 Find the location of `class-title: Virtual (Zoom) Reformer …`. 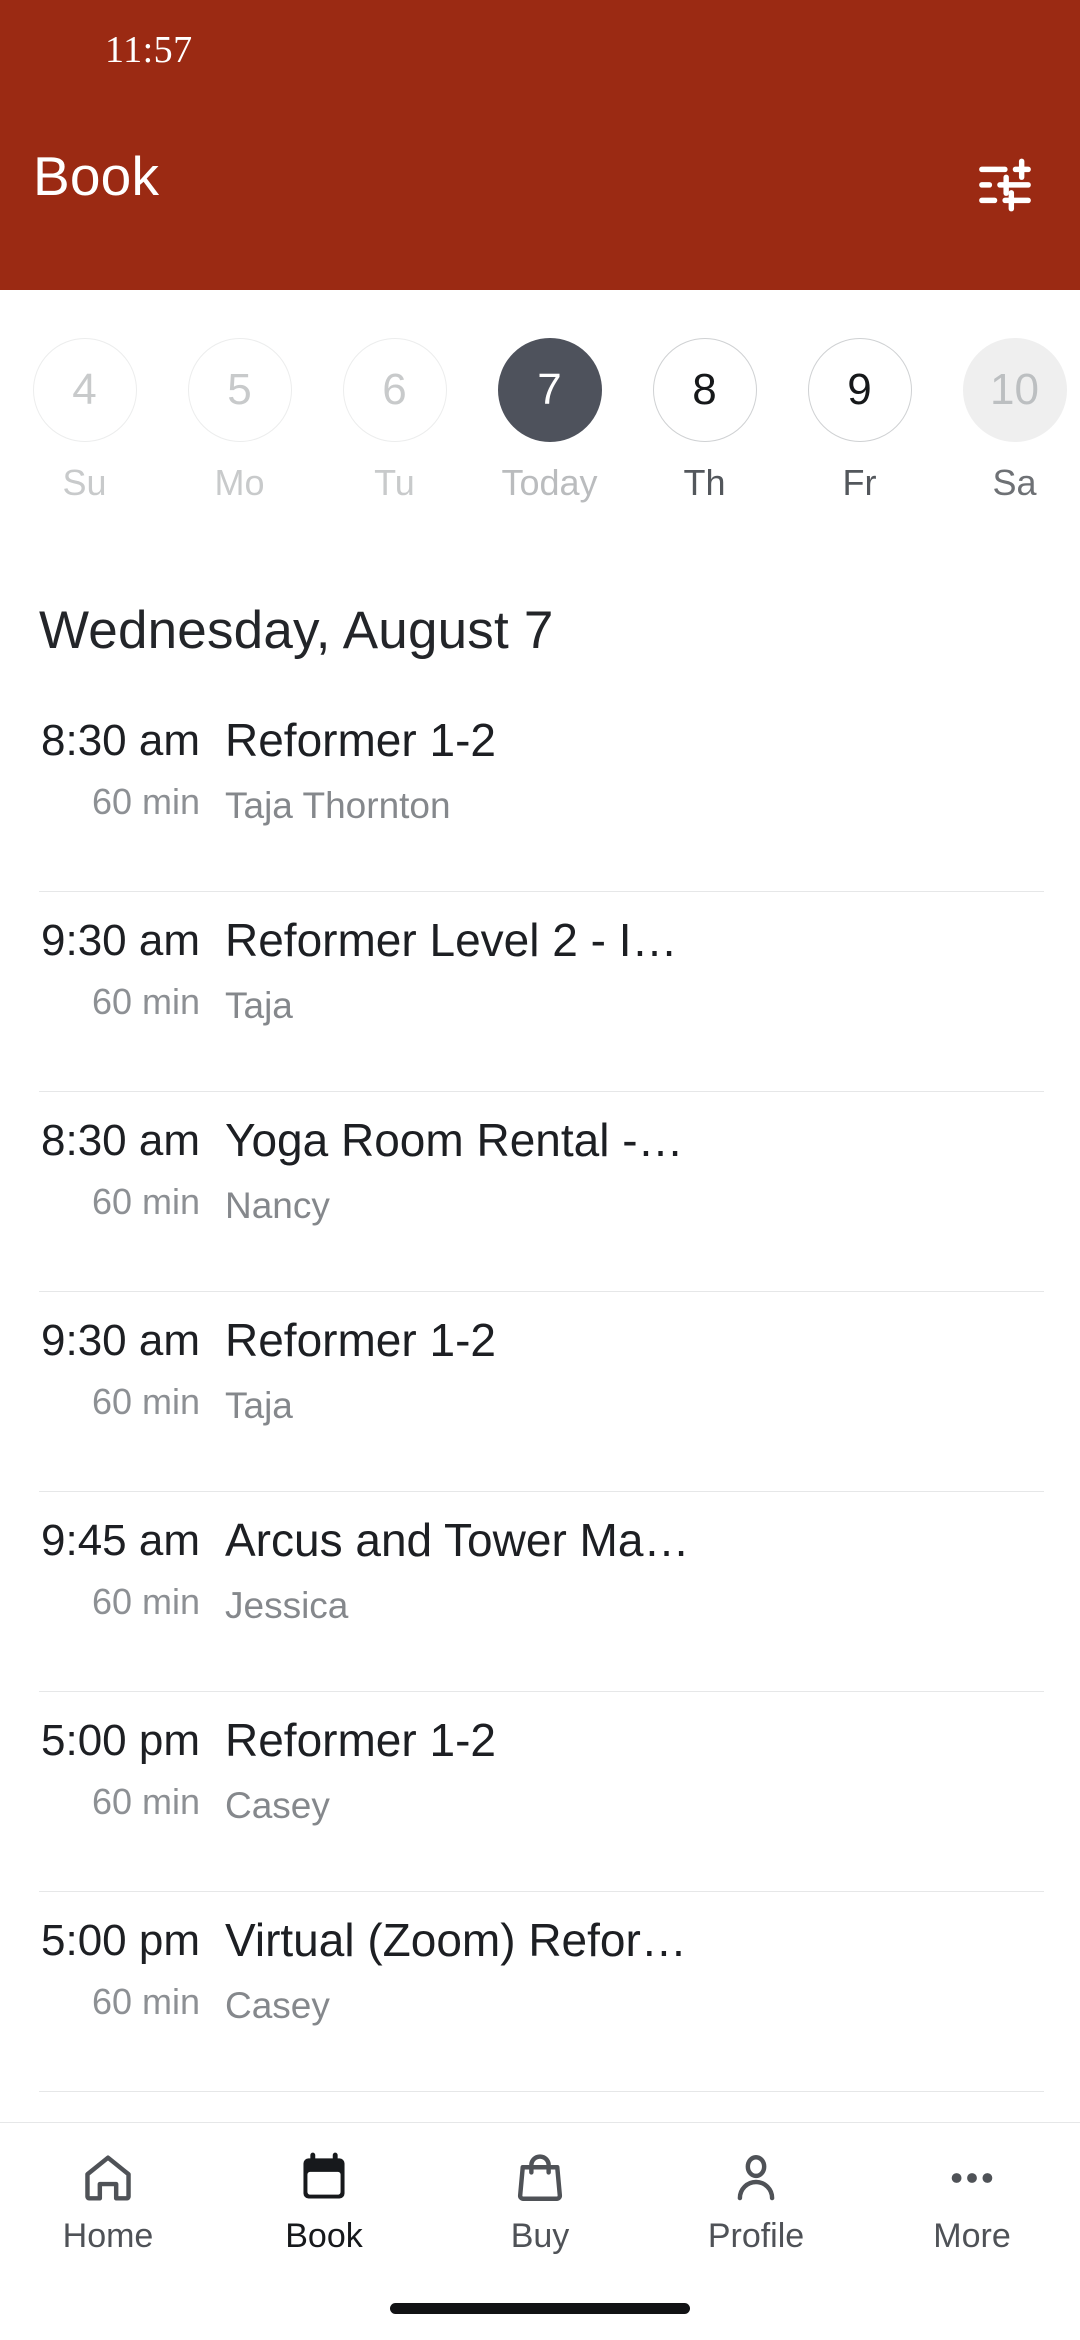

class-title: Virtual (Zoom) Reformer … is located at coordinates (457, 1940).